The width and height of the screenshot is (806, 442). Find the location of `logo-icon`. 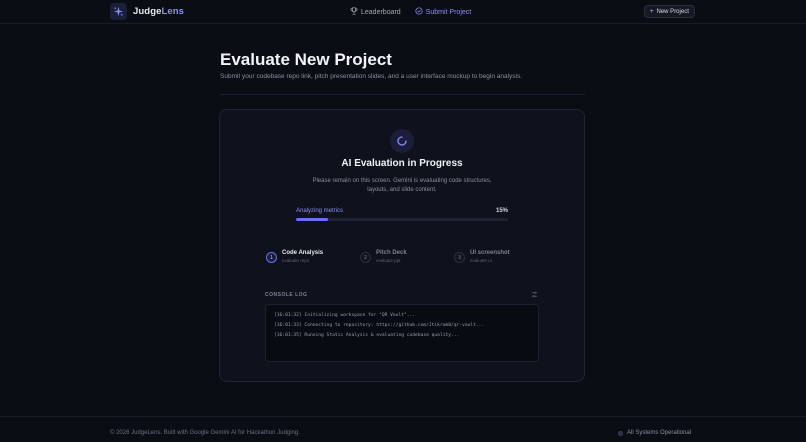

logo-icon is located at coordinates (118, 11).